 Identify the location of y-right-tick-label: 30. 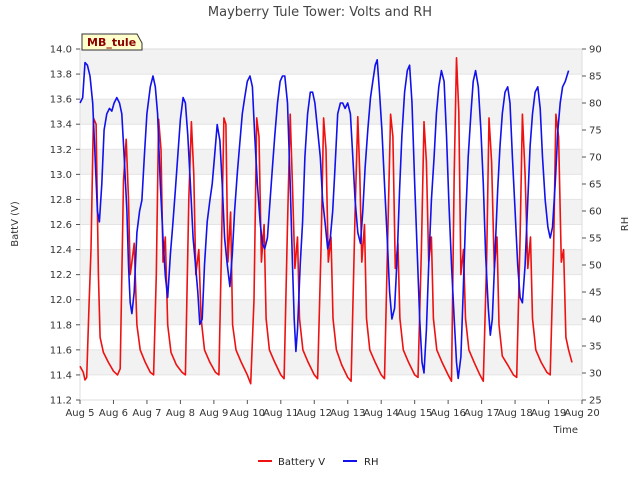
(595, 374).